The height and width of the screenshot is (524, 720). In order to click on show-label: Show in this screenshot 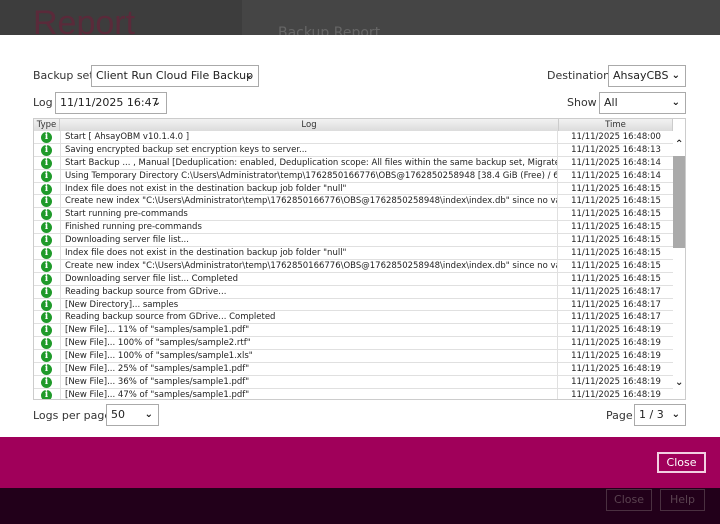, I will do `click(582, 102)`.